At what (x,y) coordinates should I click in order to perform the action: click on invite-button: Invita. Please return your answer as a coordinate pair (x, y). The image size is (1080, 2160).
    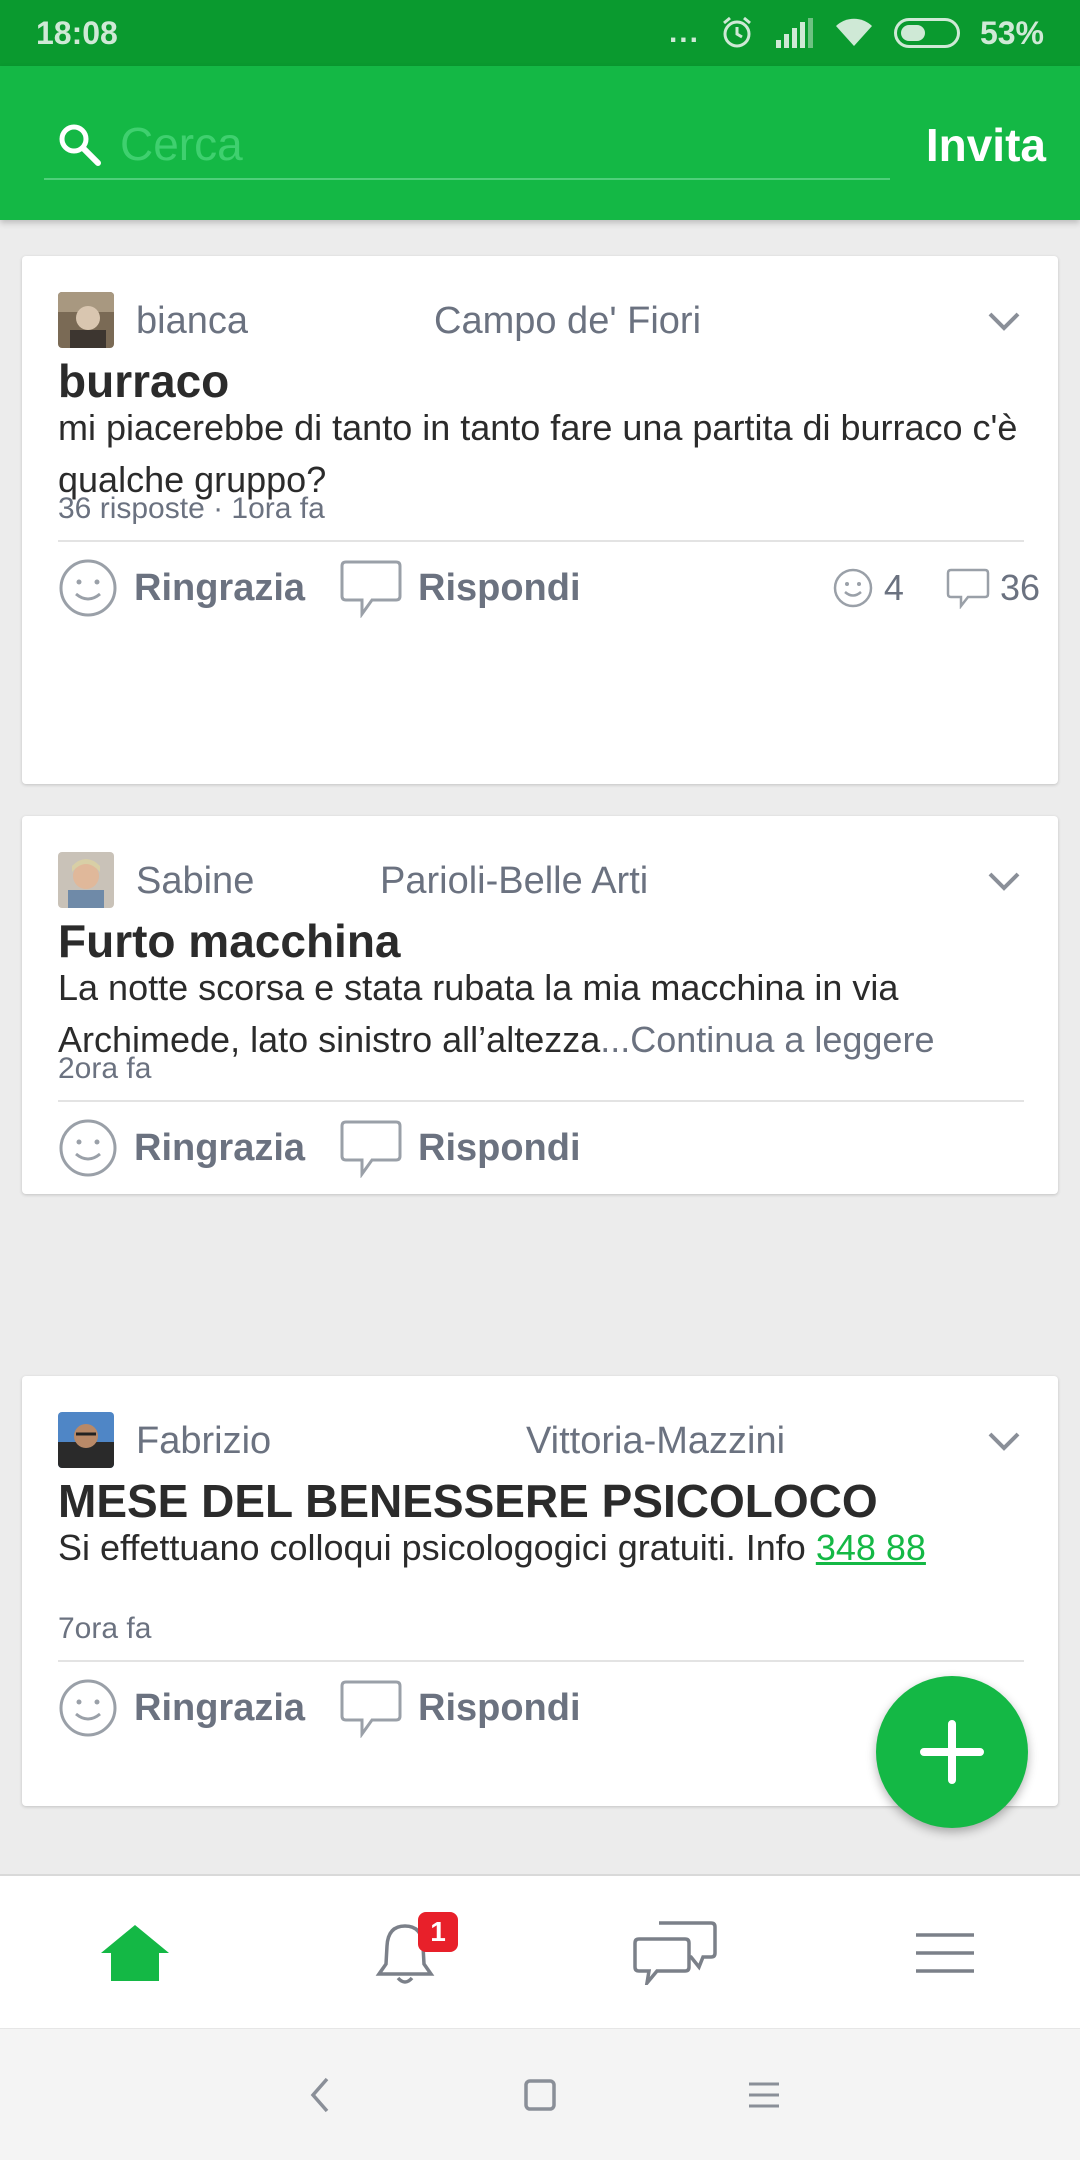
    Looking at the image, I should click on (986, 145).